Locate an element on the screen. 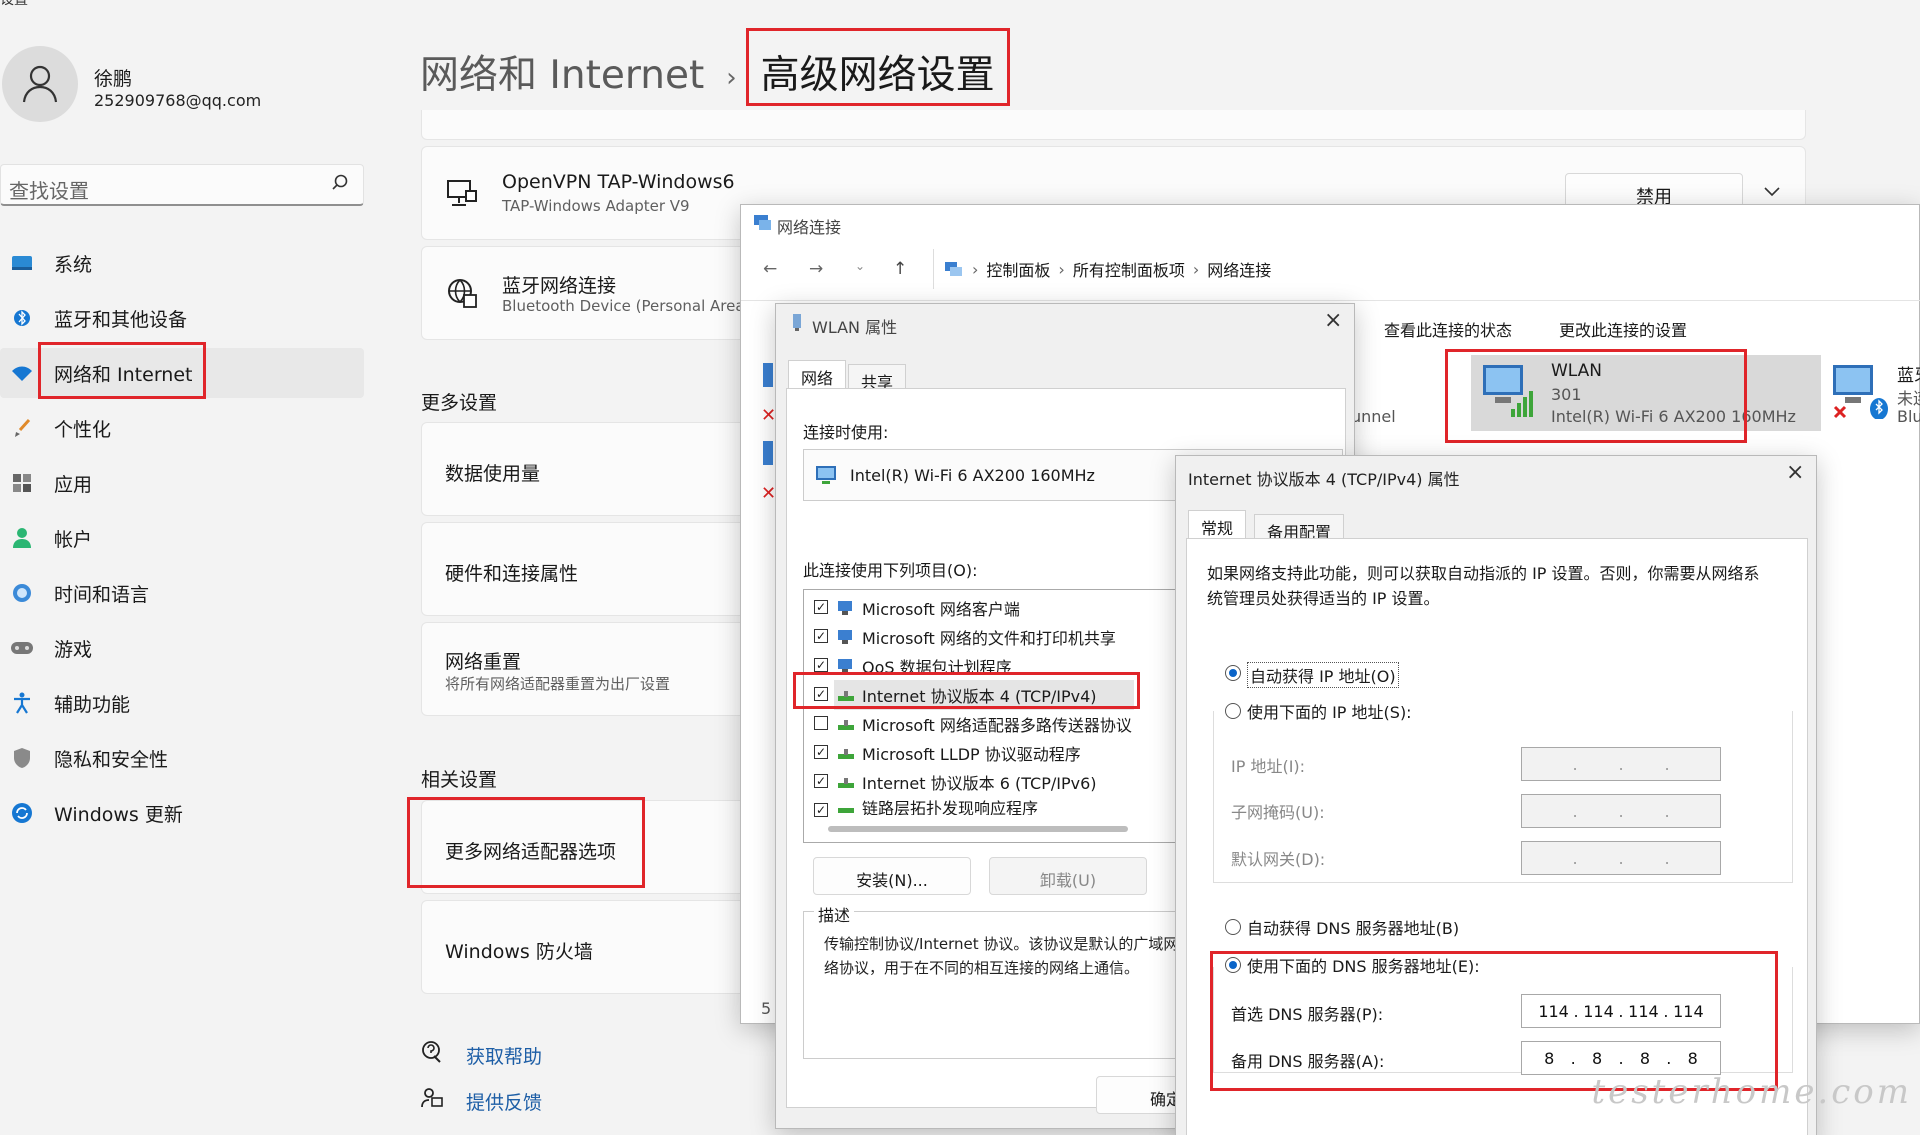 The height and width of the screenshot is (1135, 1920). change-settings-command: 更改此连接的设置 is located at coordinates (1623, 329).